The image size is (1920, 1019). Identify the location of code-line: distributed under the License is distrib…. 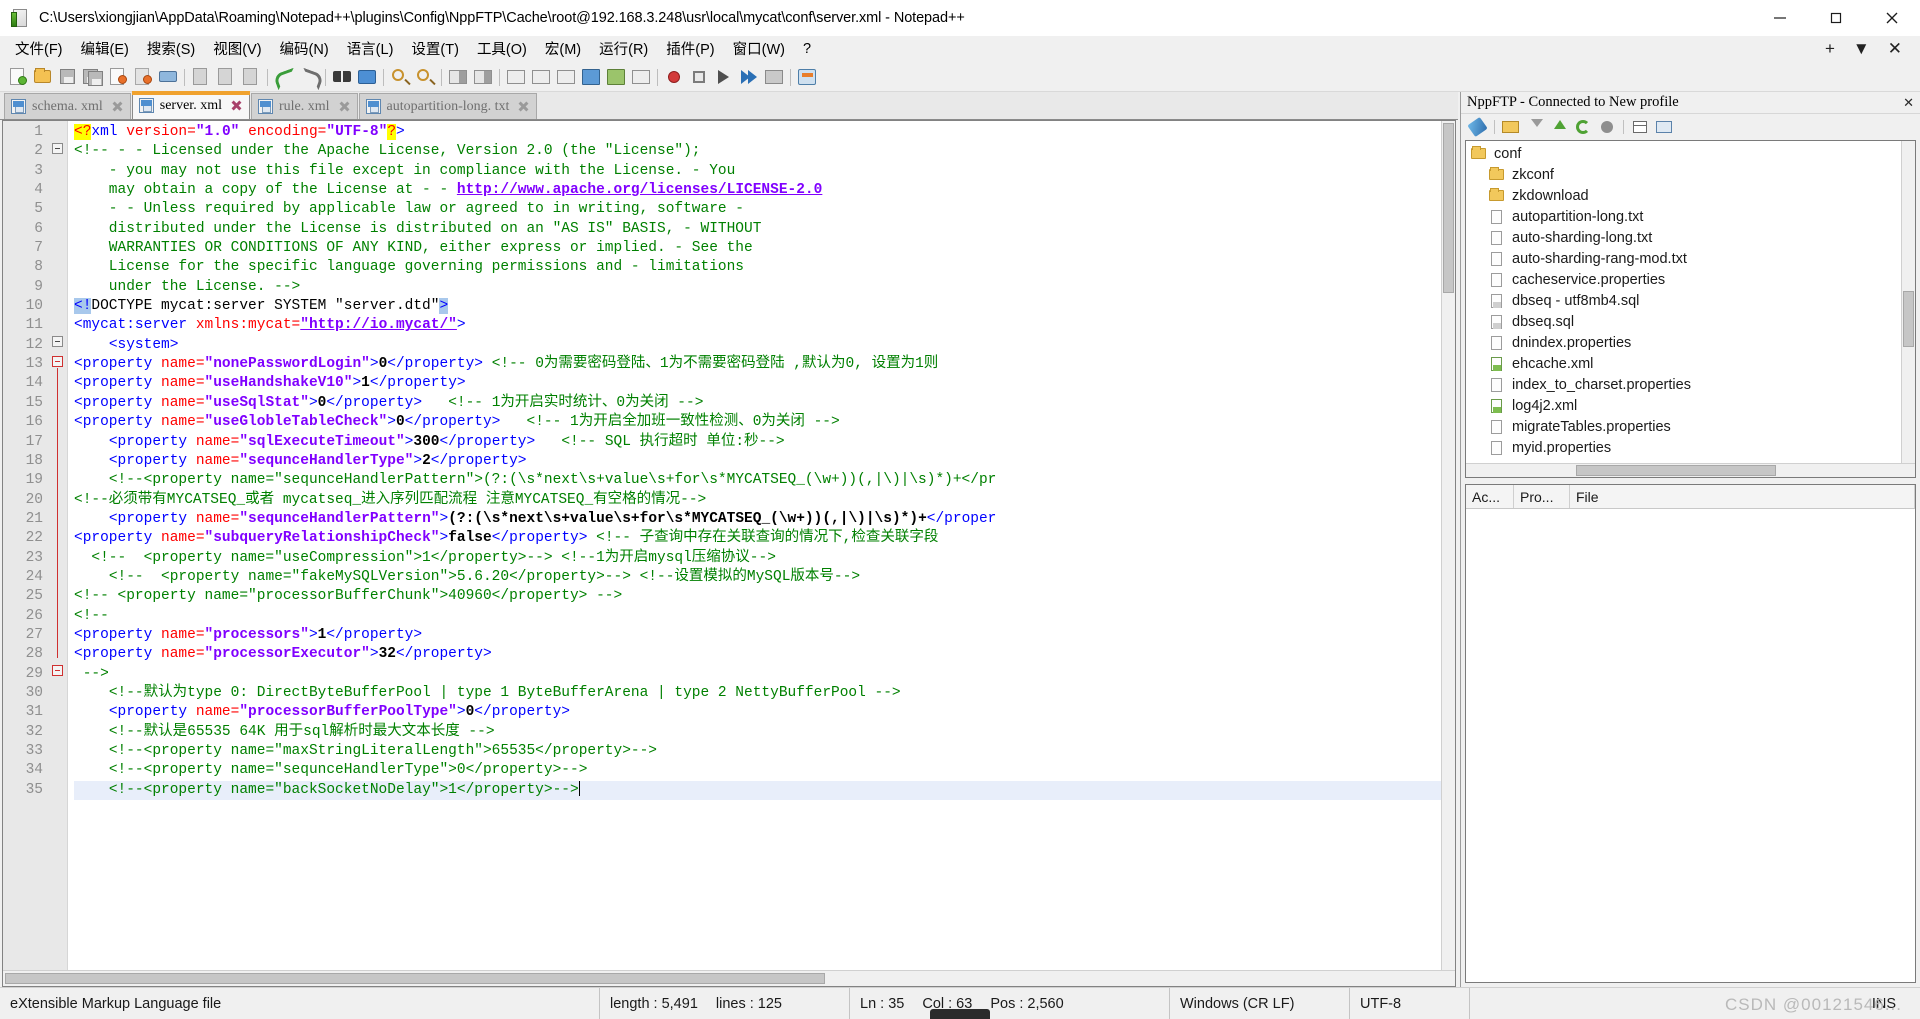
(764, 229).